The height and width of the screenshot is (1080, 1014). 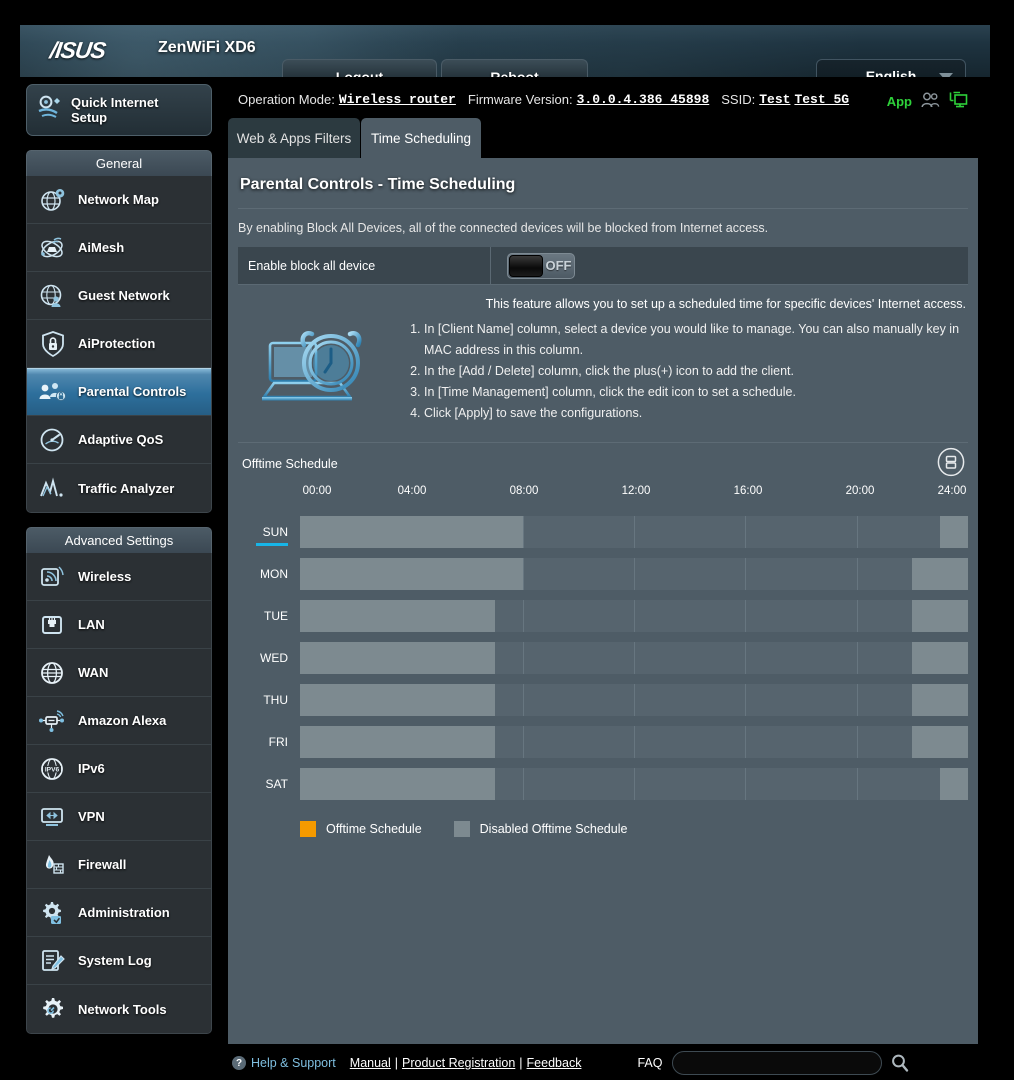 I want to click on schedule-day-label: SAT, so click(x=269, y=784).